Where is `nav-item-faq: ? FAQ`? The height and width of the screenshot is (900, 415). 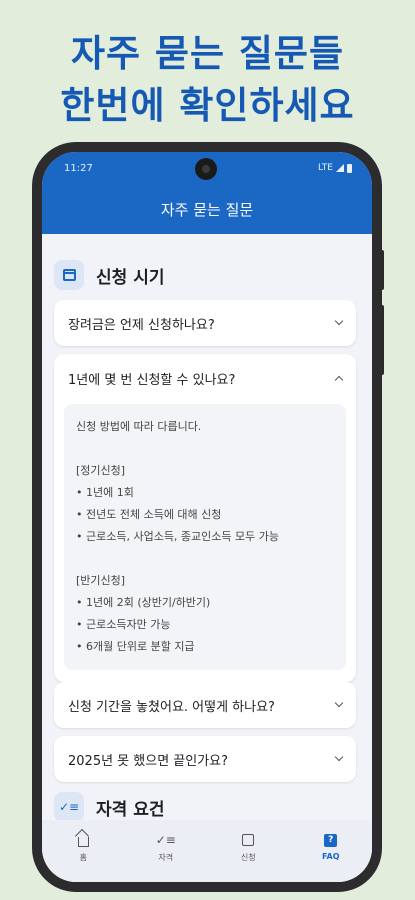
nav-item-faq: ? FAQ is located at coordinates (331, 851).